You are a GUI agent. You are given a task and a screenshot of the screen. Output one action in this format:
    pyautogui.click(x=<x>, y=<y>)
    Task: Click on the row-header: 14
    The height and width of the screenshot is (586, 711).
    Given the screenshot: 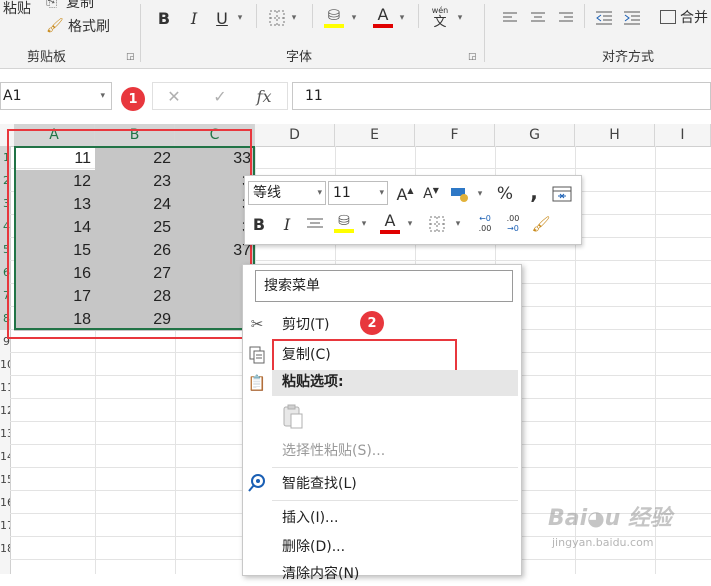 What is the action you would take?
    pyautogui.click(x=5, y=456)
    